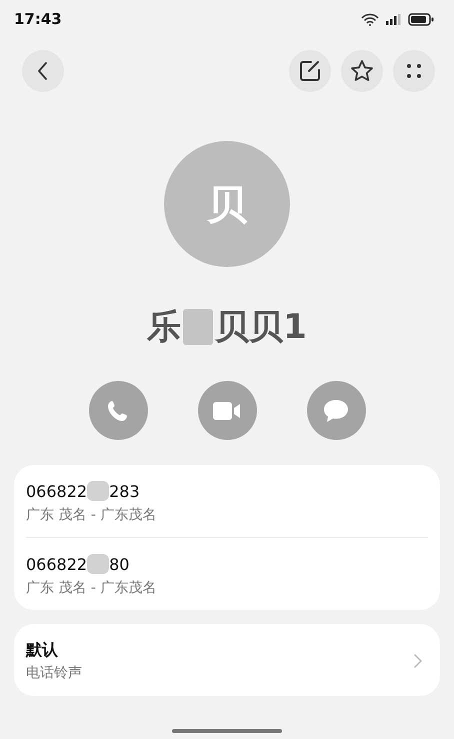 This screenshot has height=739, width=454. What do you see at coordinates (261, 327) in the screenshot?
I see `contact-name: 贝贝1` at bounding box center [261, 327].